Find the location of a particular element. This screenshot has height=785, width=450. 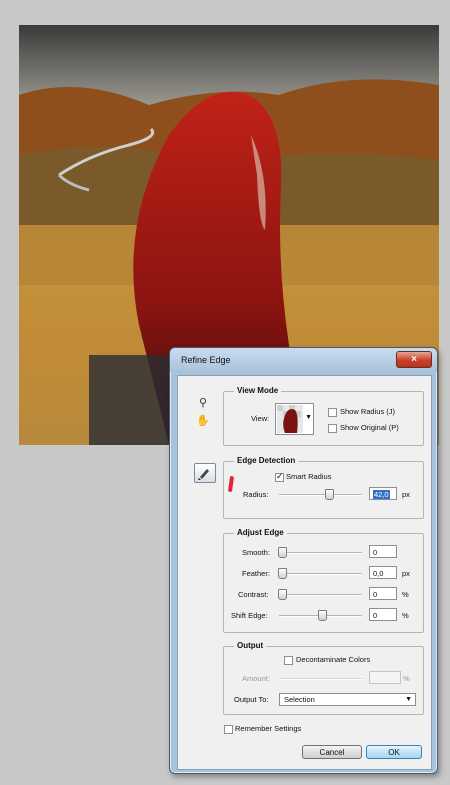

smooth-input: 0 is located at coordinates (383, 551).